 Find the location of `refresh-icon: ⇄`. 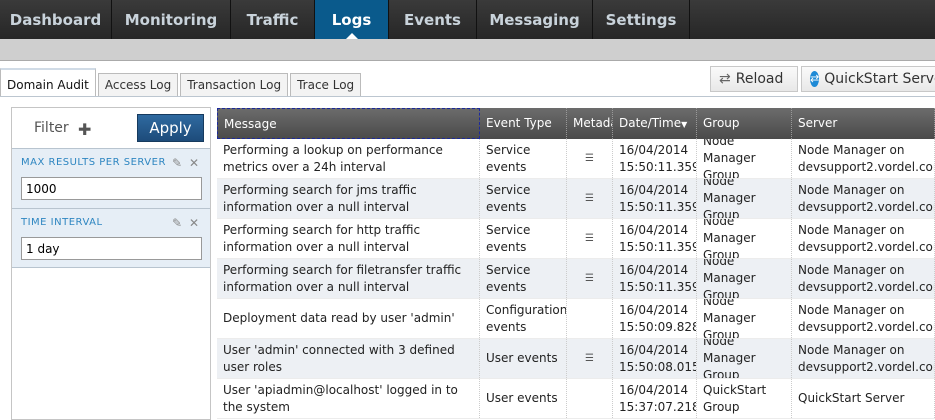

refresh-icon: ⇄ is located at coordinates (725, 79).